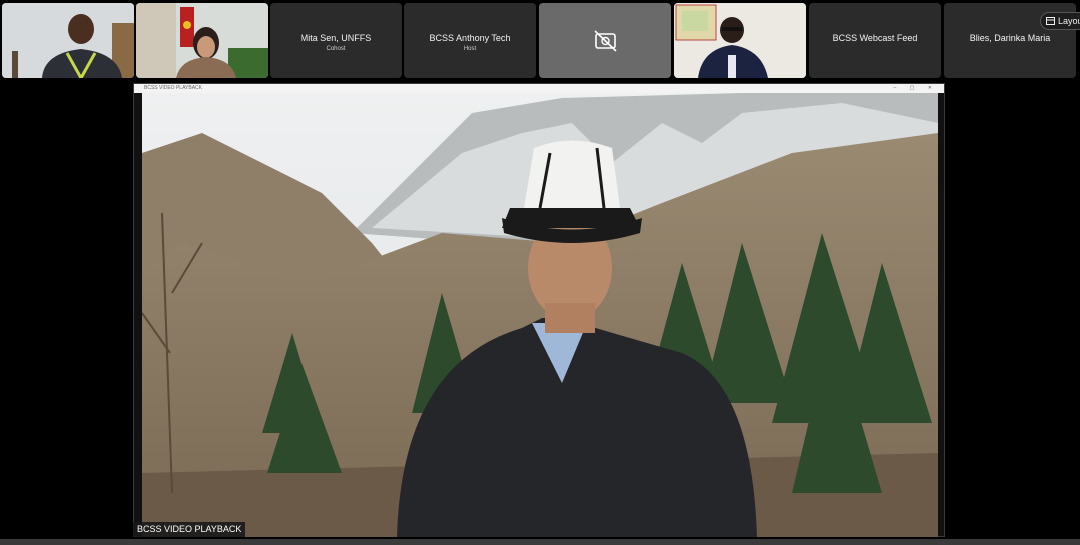 The width and height of the screenshot is (1080, 545). Describe the element at coordinates (173, 88) in the screenshot. I see `window-title: BCSS VIDEO PLAYBACK` at that location.